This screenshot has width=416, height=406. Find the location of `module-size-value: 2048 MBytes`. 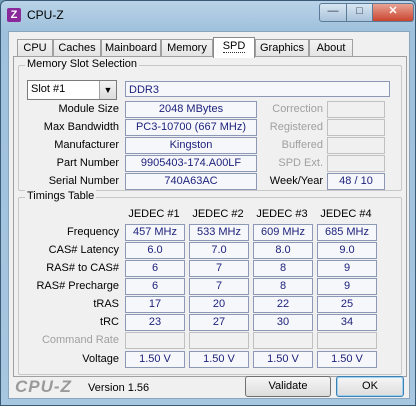

module-size-value: 2048 MBytes is located at coordinates (191, 109).